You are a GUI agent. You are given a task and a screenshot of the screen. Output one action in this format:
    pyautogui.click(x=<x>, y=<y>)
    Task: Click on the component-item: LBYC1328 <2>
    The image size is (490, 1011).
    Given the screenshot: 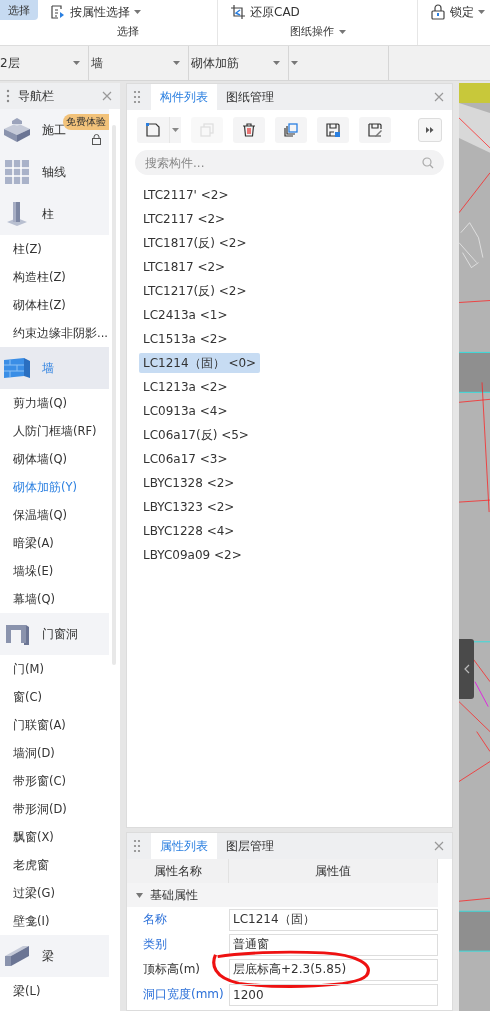 What is the action you would take?
    pyautogui.click(x=189, y=483)
    